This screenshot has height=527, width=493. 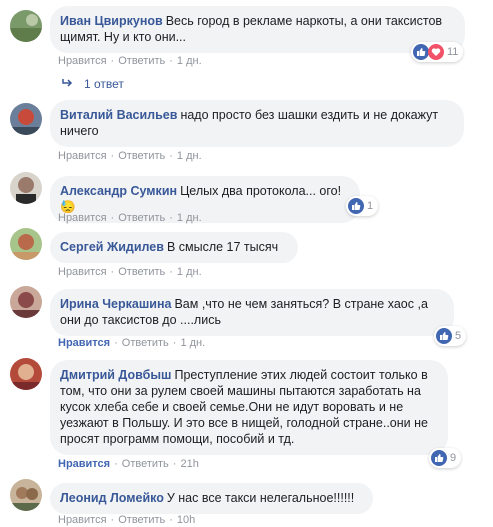 I want to click on comment-author: Сергей Жидилев, so click(x=112, y=247).